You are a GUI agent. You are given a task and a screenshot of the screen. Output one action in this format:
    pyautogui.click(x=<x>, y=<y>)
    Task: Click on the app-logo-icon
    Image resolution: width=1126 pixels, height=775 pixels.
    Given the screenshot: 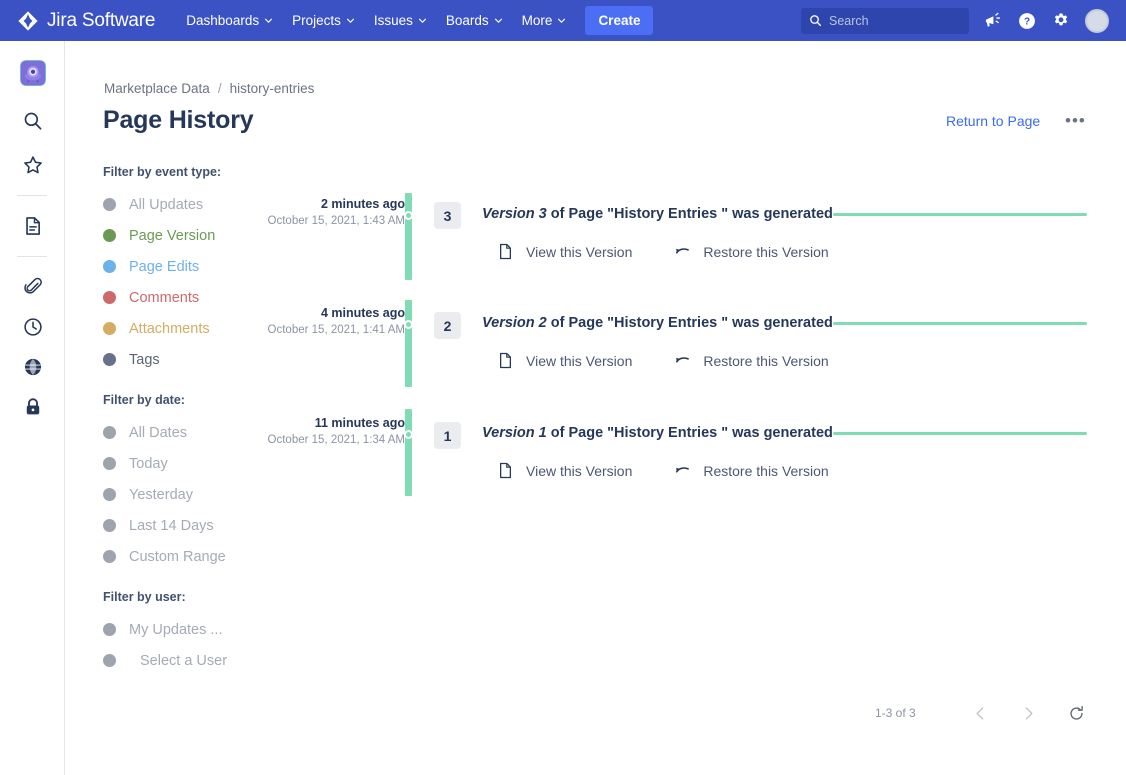 What is the action you would take?
    pyautogui.click(x=32, y=73)
    